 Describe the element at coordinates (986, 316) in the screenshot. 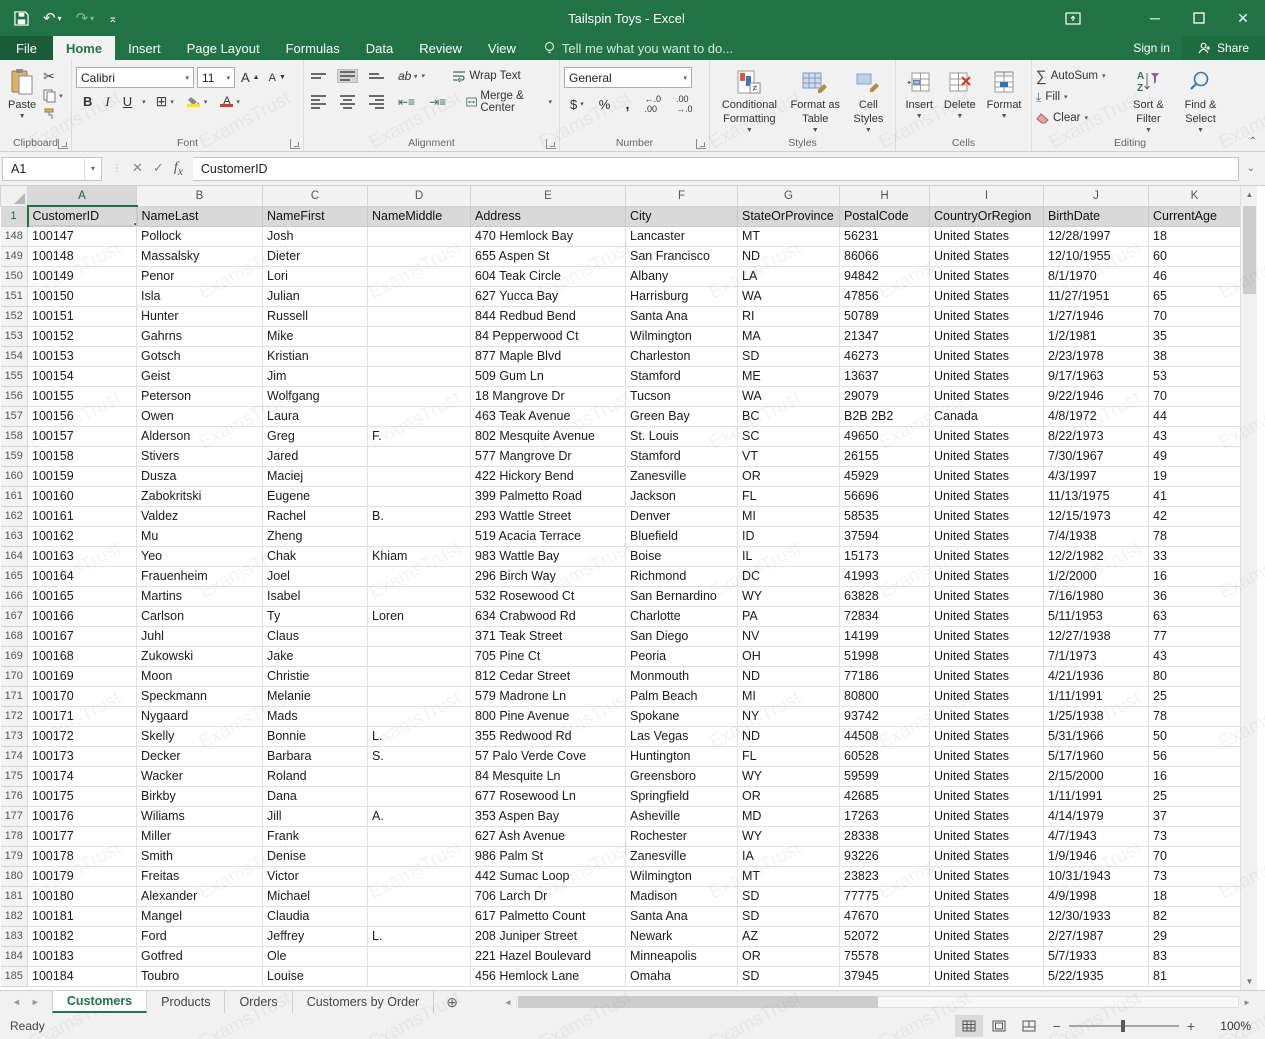

I see `cell-I152: United States` at that location.